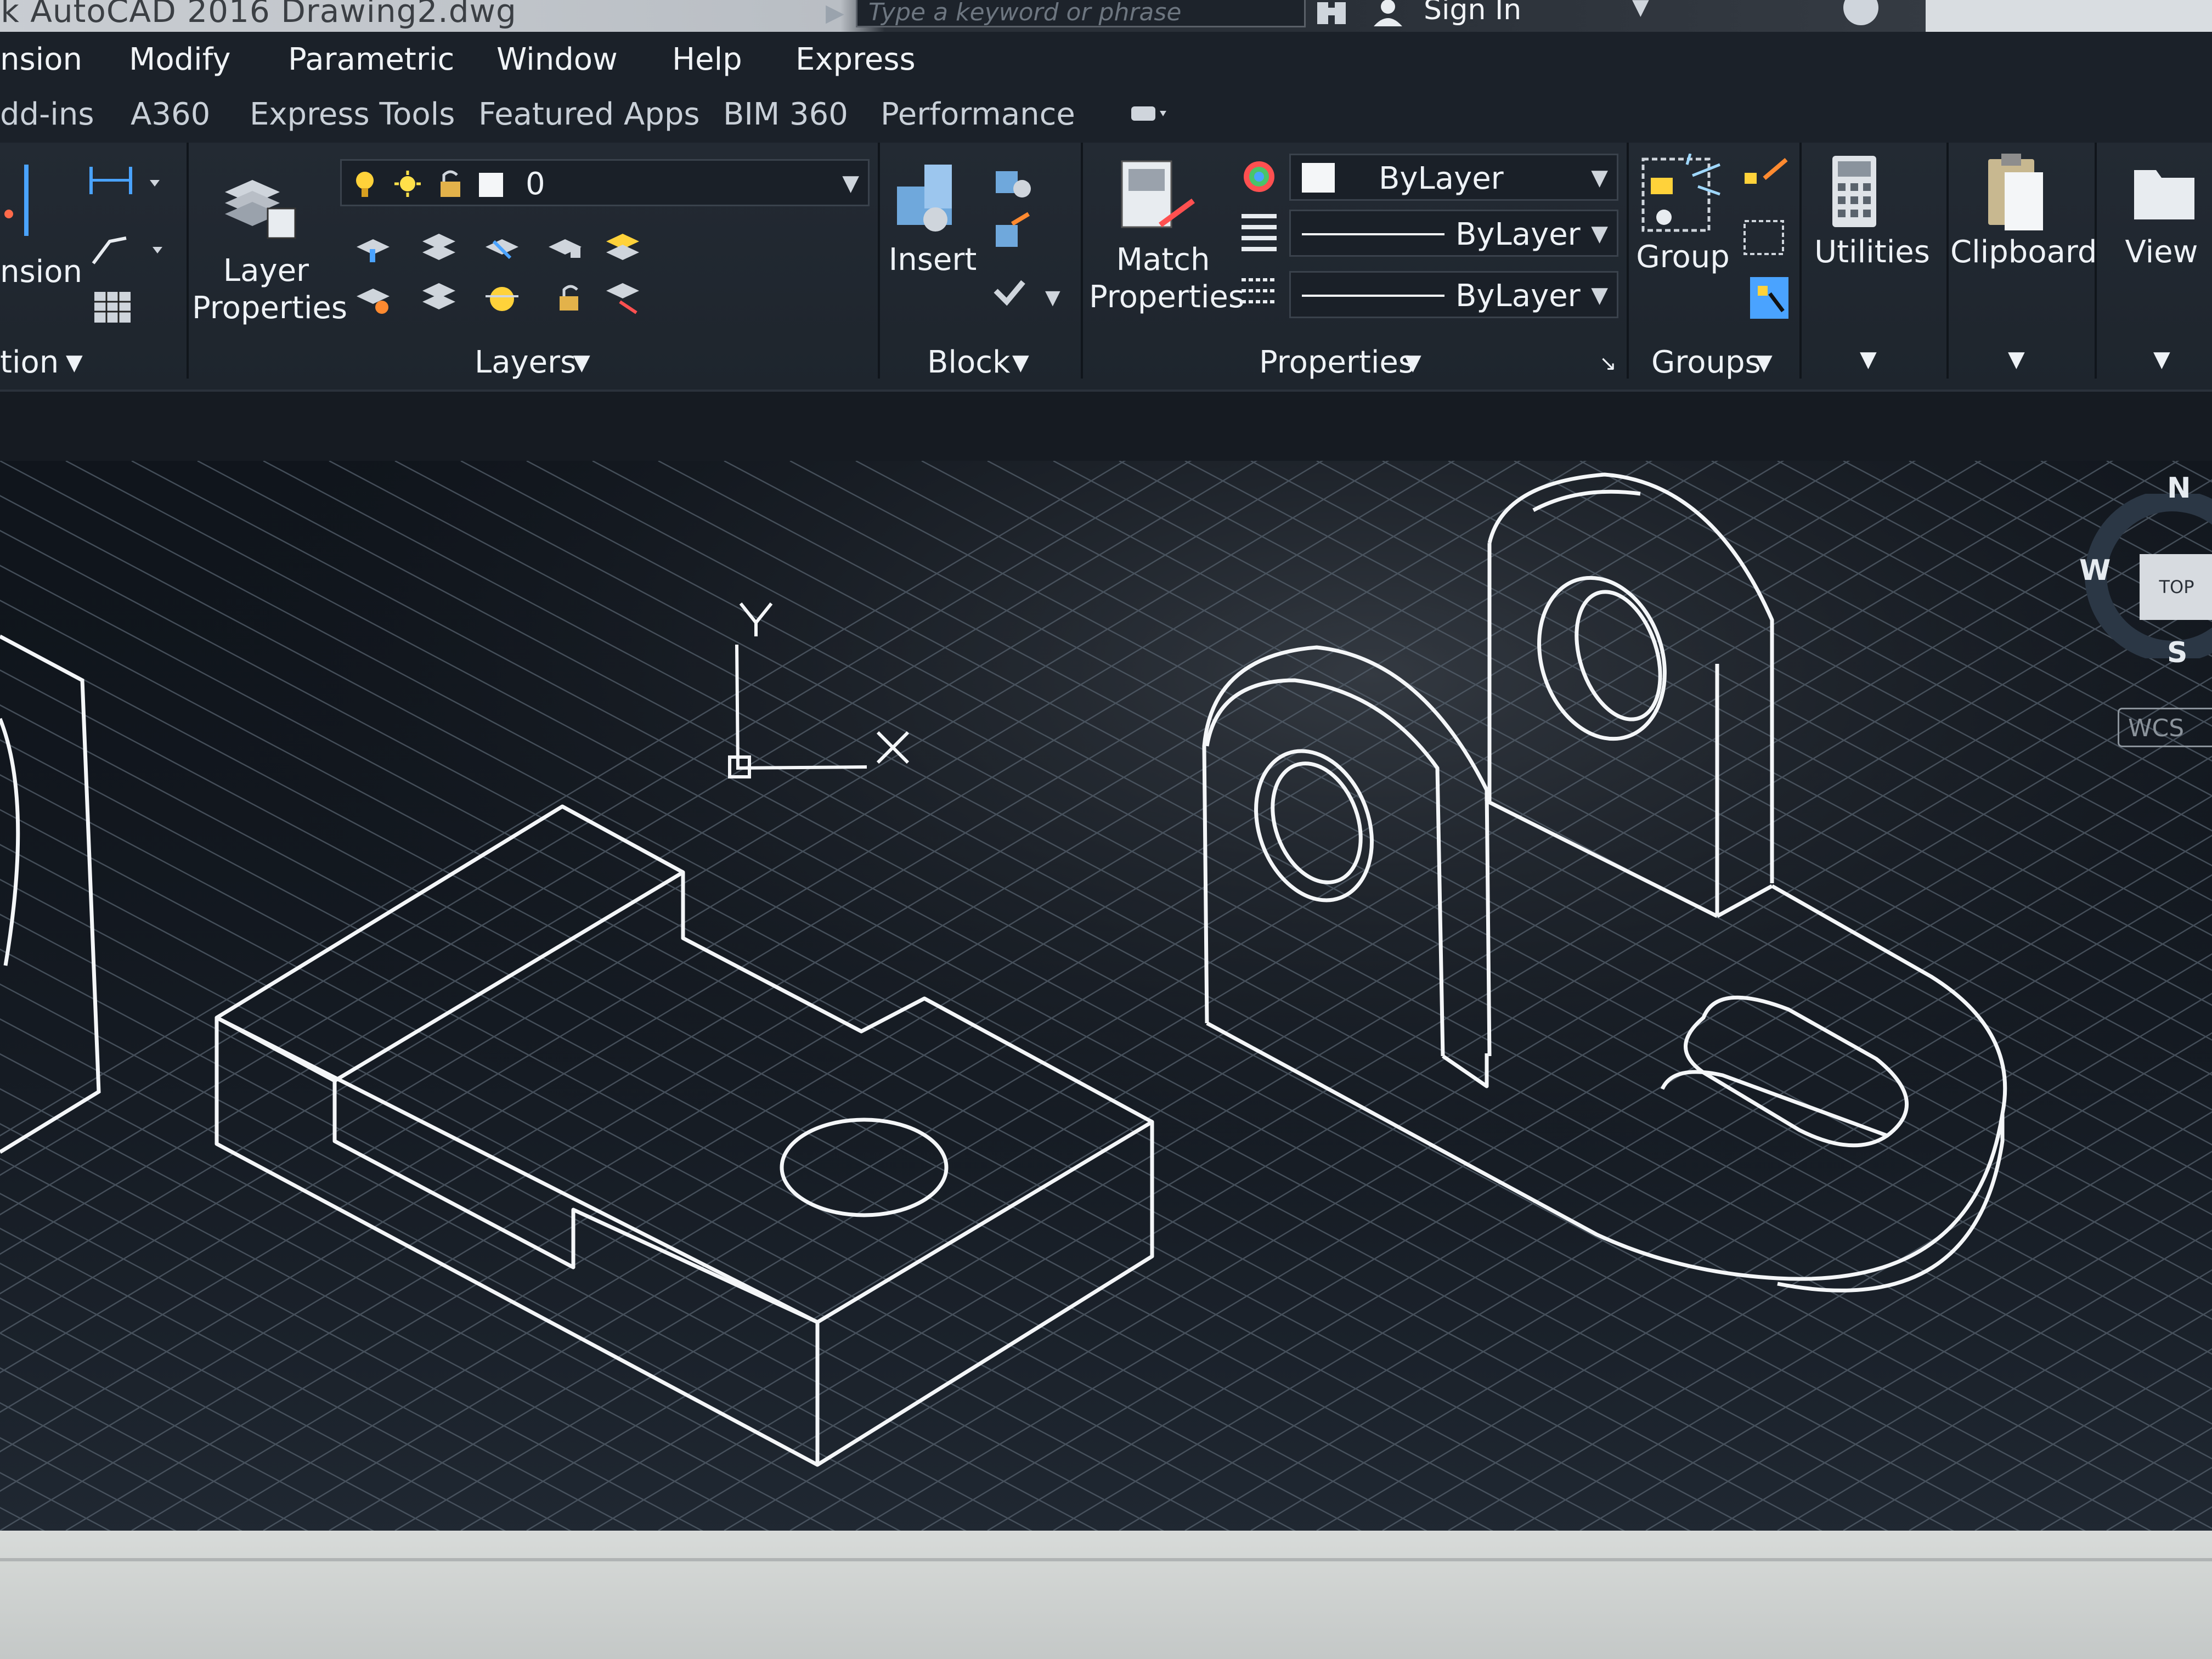 This screenshot has width=2212, height=1659. I want to click on table-icon, so click(113, 307).